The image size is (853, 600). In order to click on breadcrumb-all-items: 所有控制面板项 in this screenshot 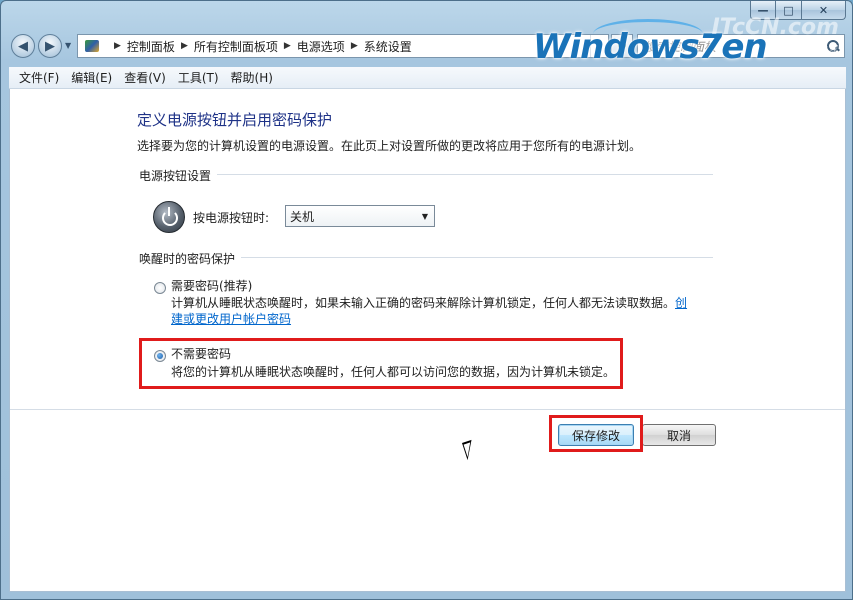, I will do `click(236, 46)`.